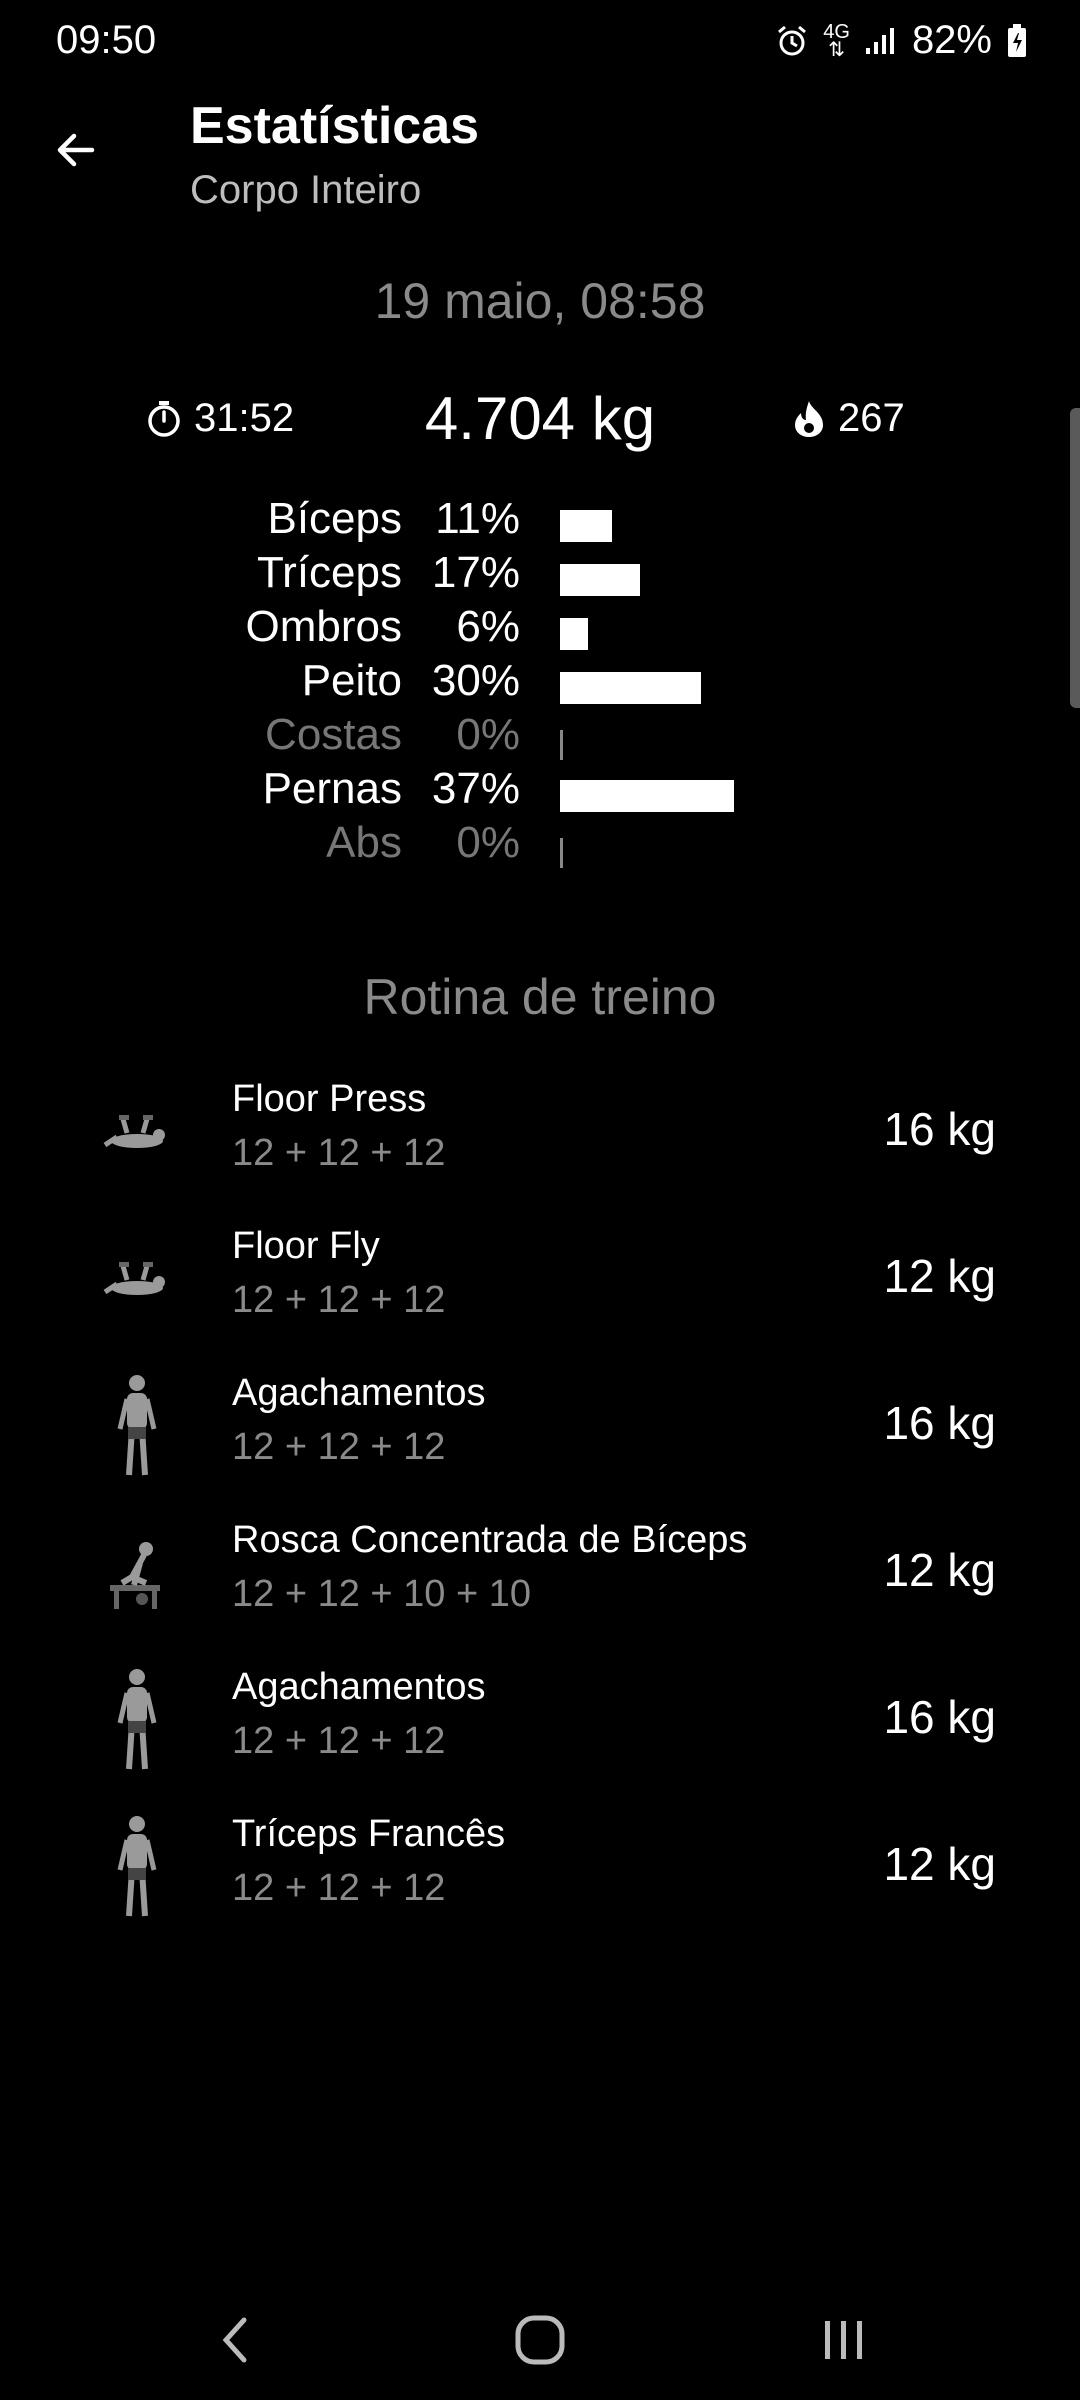 This screenshot has width=1080, height=2400. I want to click on status-icons: 4G ⇅ 82%, so click(901, 40).